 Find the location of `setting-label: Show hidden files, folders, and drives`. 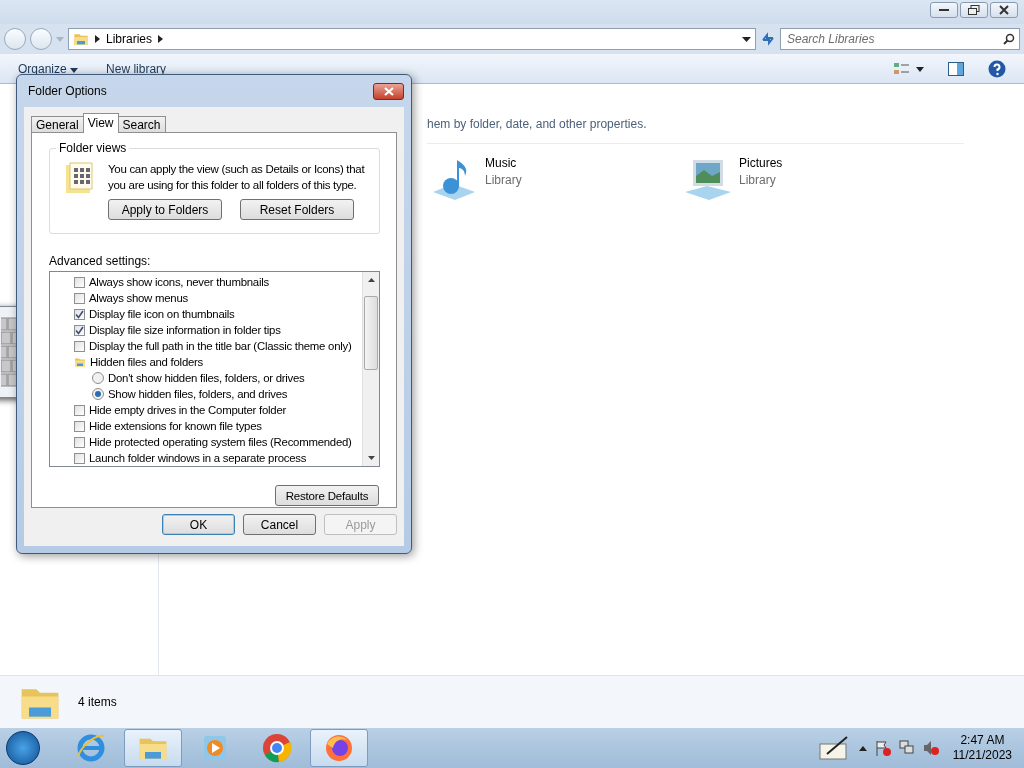

setting-label: Show hidden files, folders, and drives is located at coordinates (198, 394).